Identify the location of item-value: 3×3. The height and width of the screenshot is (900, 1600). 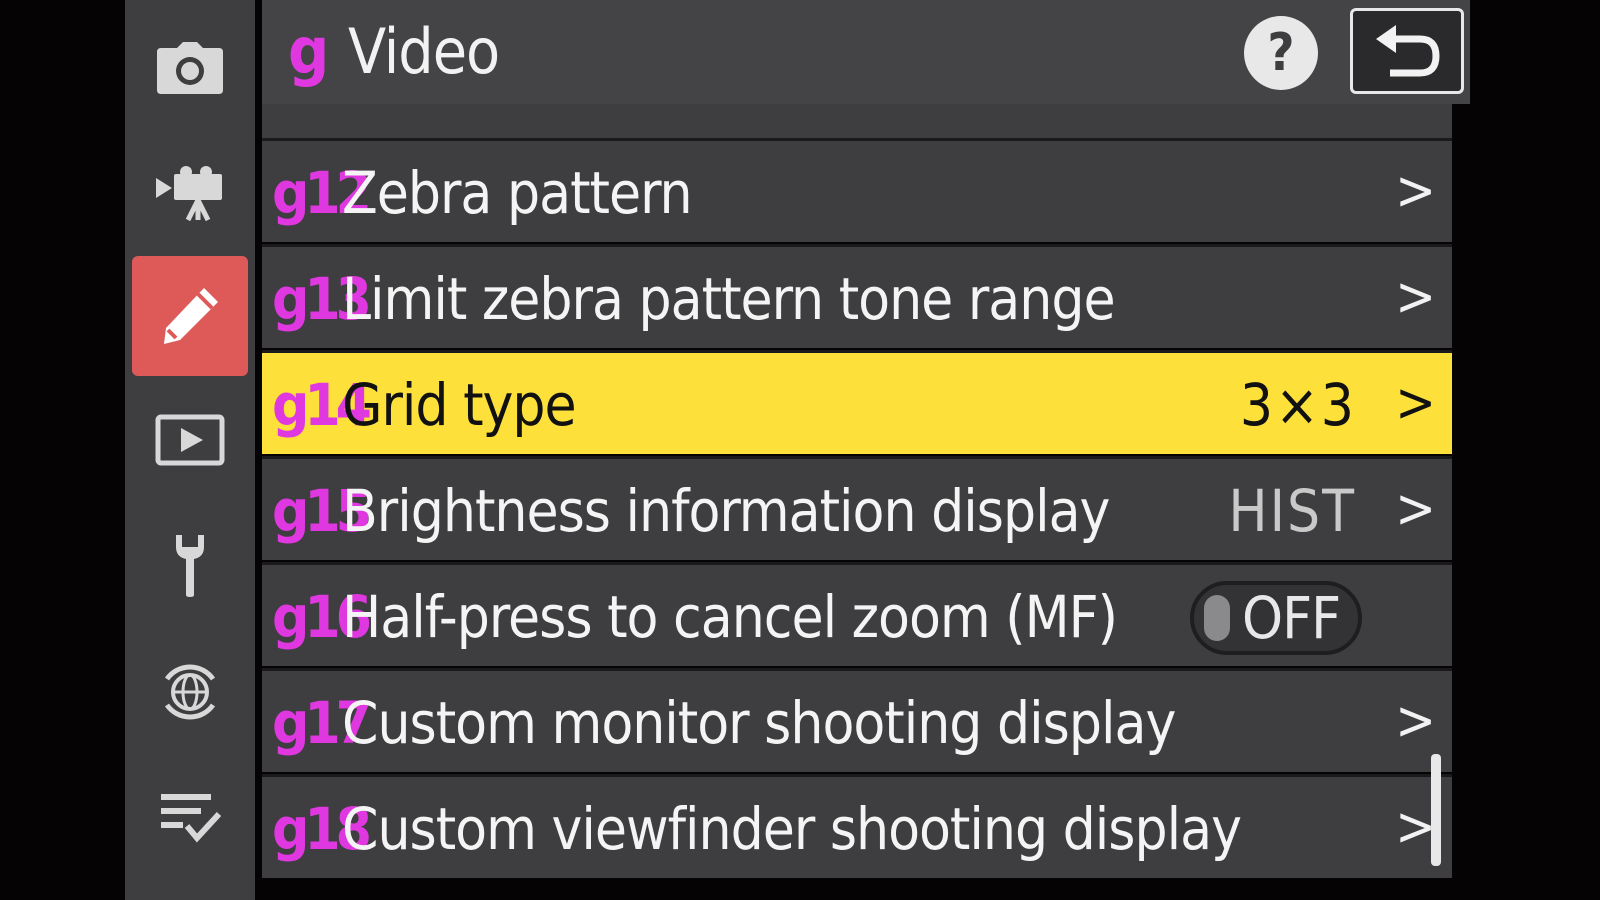
(1297, 405).